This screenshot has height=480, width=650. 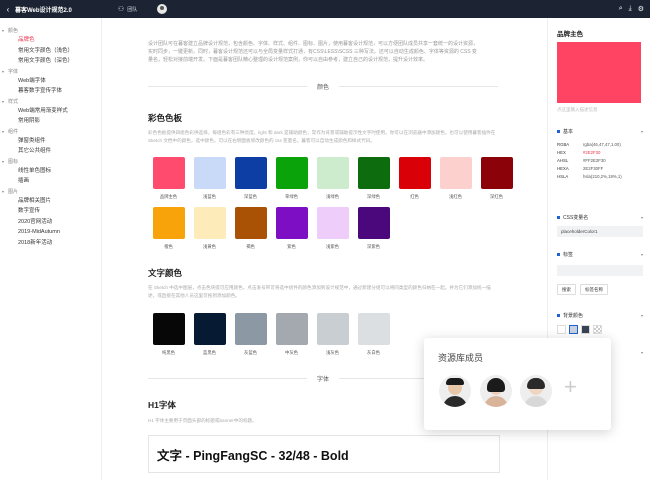 I want to click on color-swatch: 浅绿色, so click(x=332, y=178).